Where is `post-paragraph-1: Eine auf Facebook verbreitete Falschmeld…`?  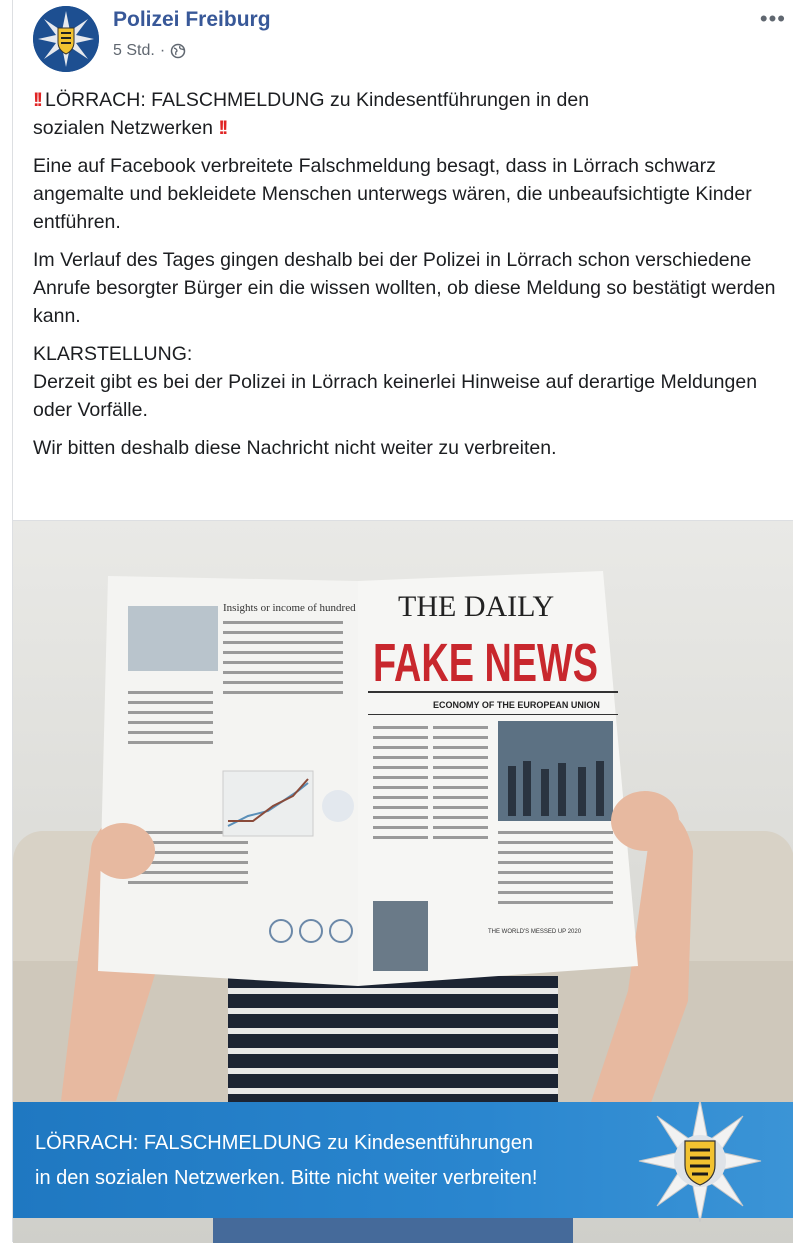 post-paragraph-1: Eine auf Facebook verbreitete Falschmeld… is located at coordinates (392, 194).